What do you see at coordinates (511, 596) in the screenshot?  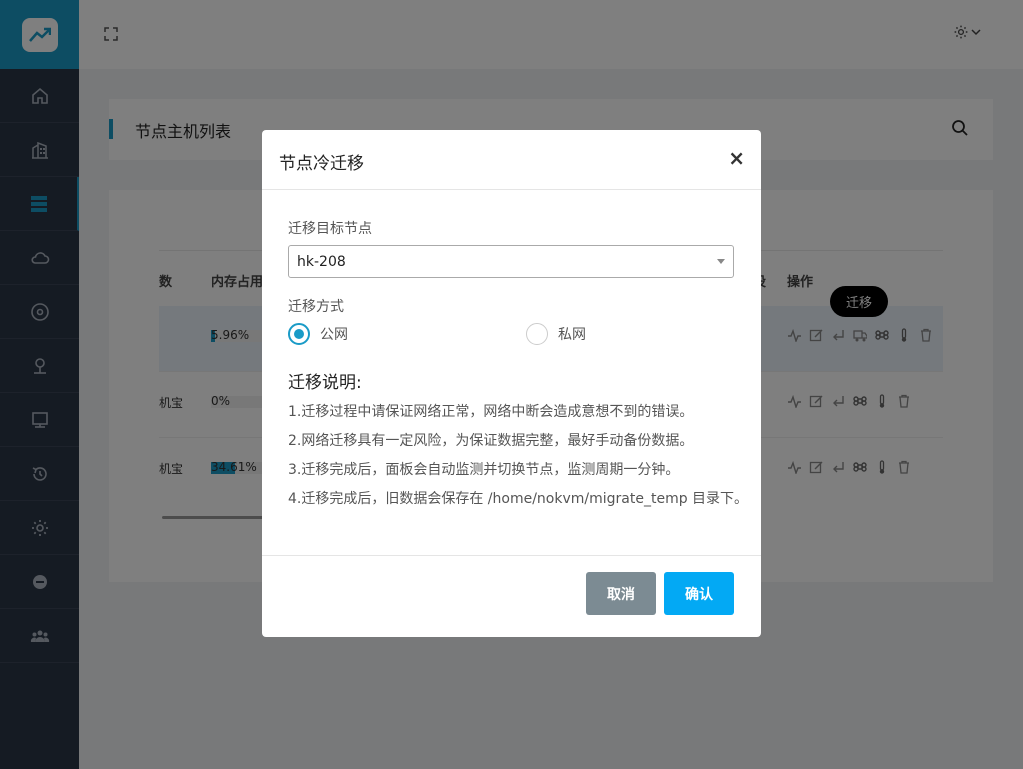 I see `dialog-footer: 取消 确认` at bounding box center [511, 596].